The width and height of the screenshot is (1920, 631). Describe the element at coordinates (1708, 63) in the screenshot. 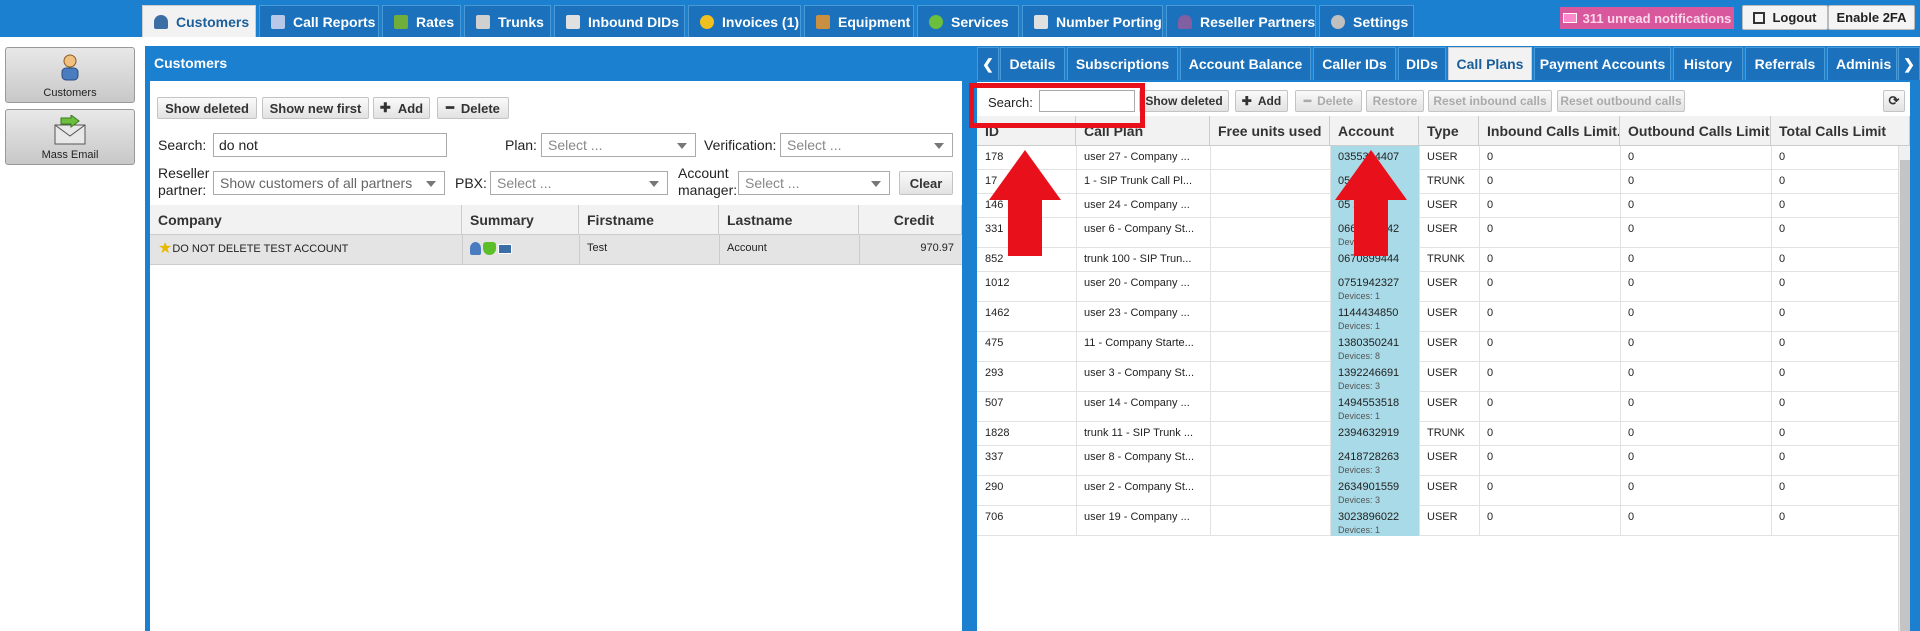

I see `tab-history: History` at that location.